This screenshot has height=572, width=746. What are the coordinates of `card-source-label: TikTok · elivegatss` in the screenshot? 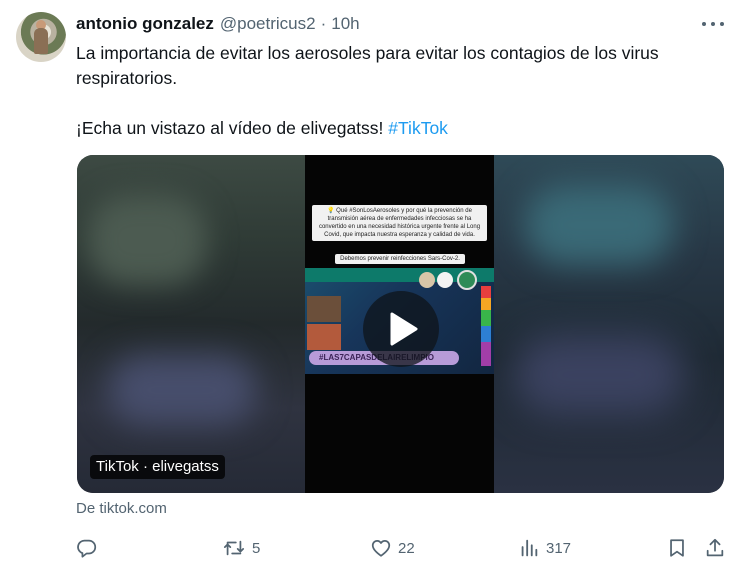 It's located at (157, 467).